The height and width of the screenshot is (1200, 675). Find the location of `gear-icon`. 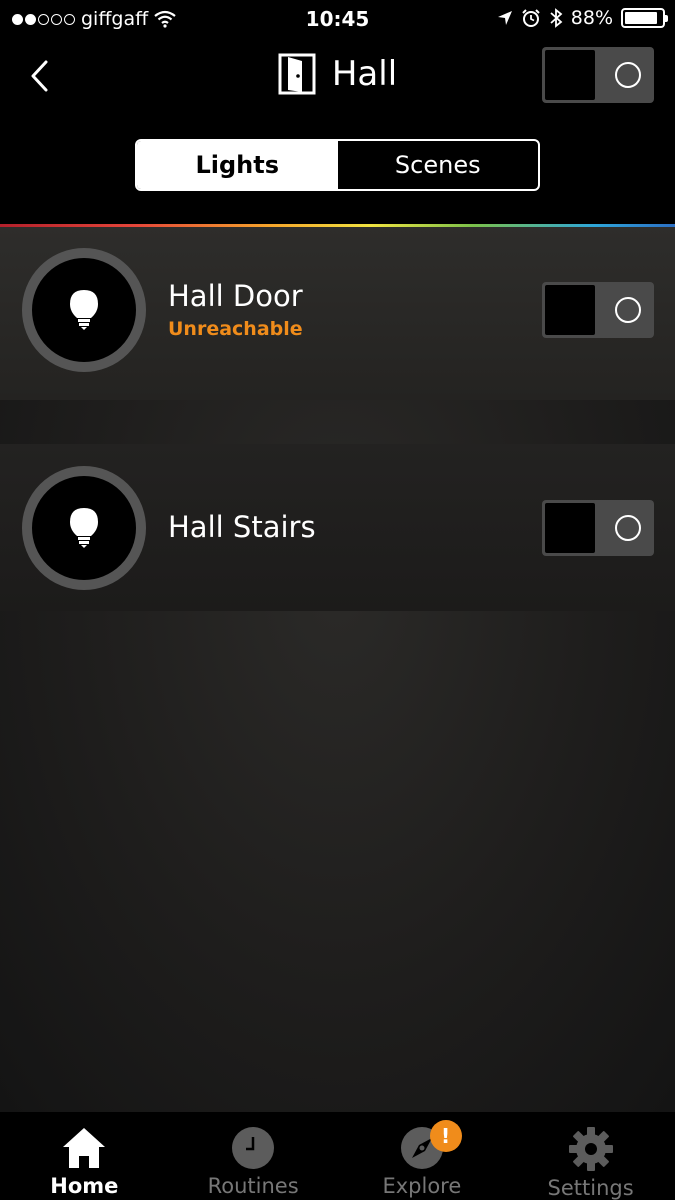

gear-icon is located at coordinates (590, 1149).